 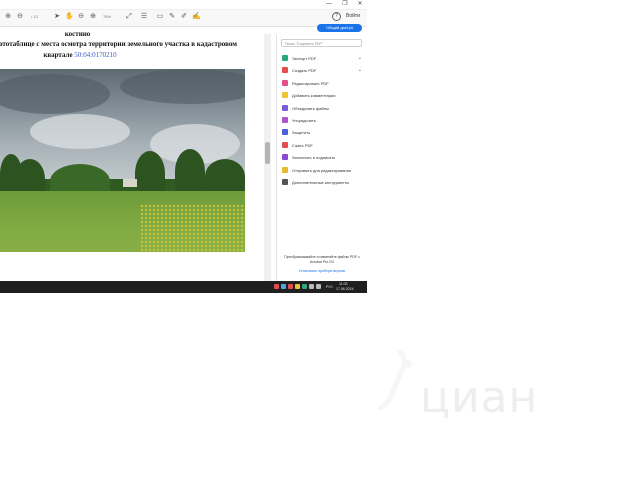 What do you see at coordinates (479, 397) in the screenshot?
I see `watermark-text: циан` at bounding box center [479, 397].